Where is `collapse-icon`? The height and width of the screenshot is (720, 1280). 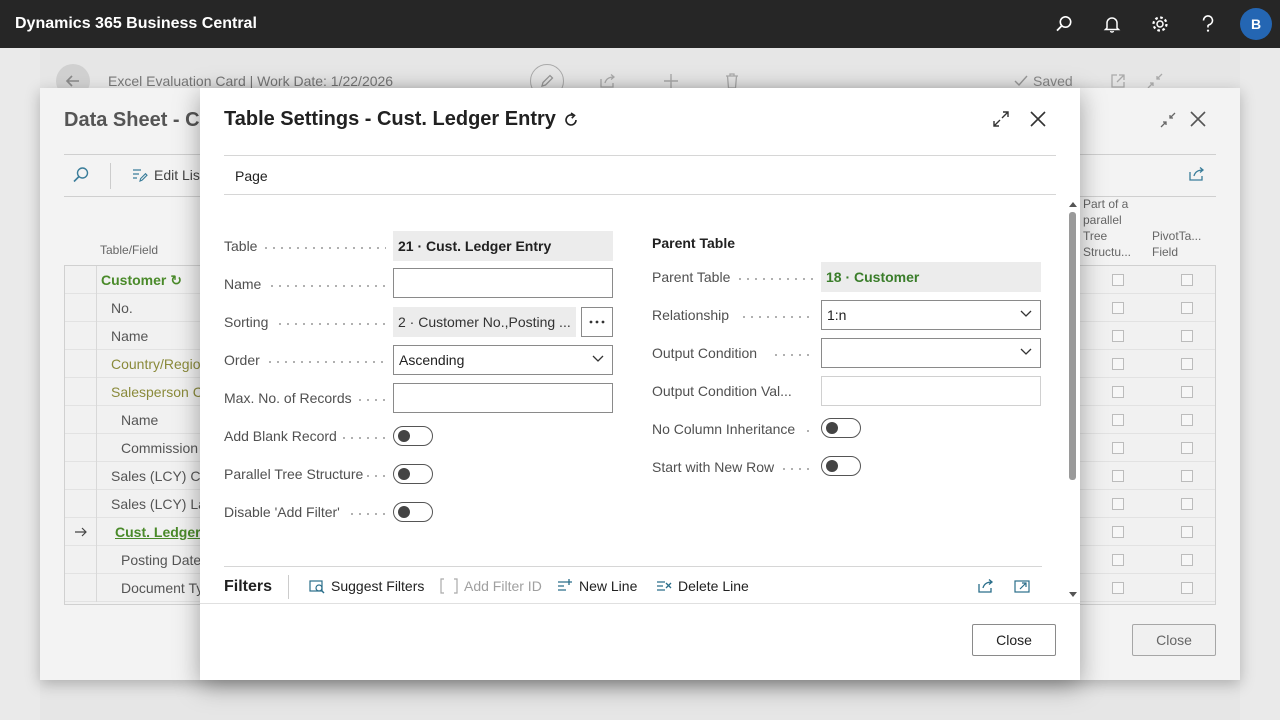
collapse-icon is located at coordinates (1168, 121).